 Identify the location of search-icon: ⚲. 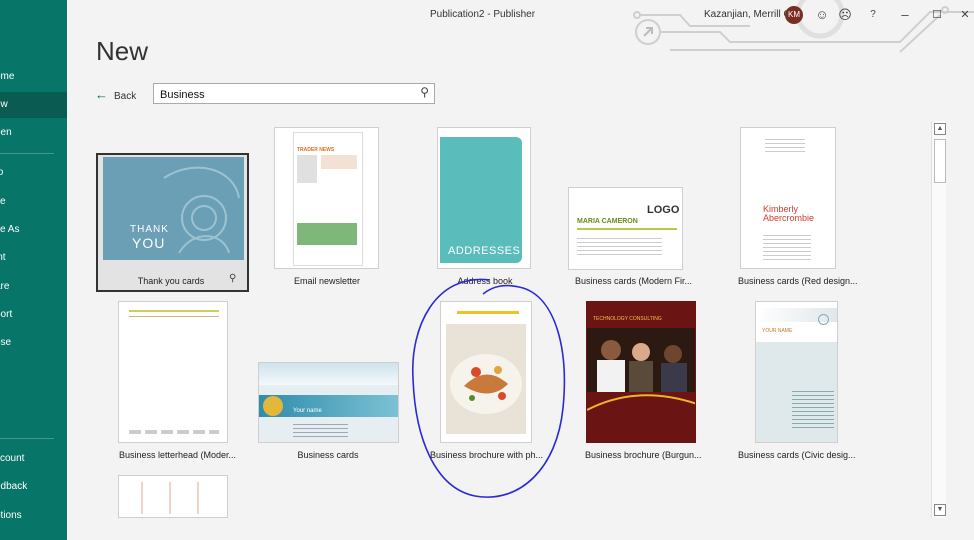
(424, 92).